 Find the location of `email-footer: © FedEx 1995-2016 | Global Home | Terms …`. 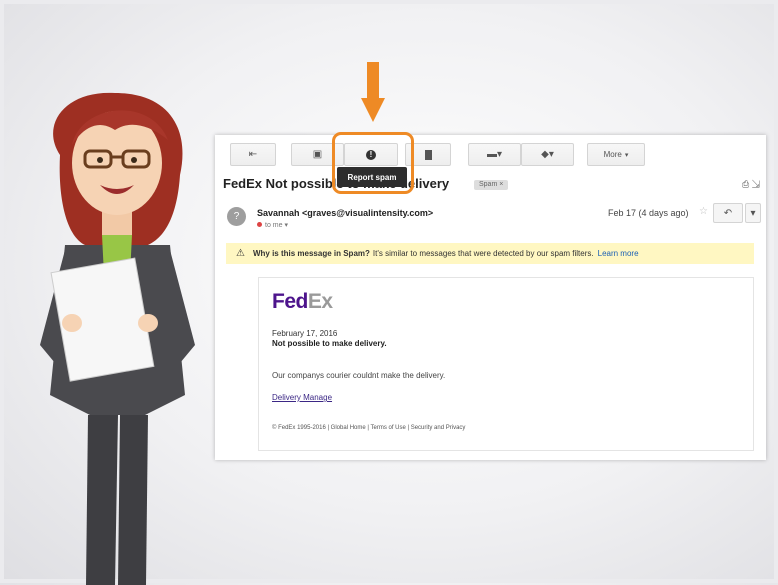

email-footer: © FedEx 1995-2016 | Global Home | Terms … is located at coordinates (369, 428).